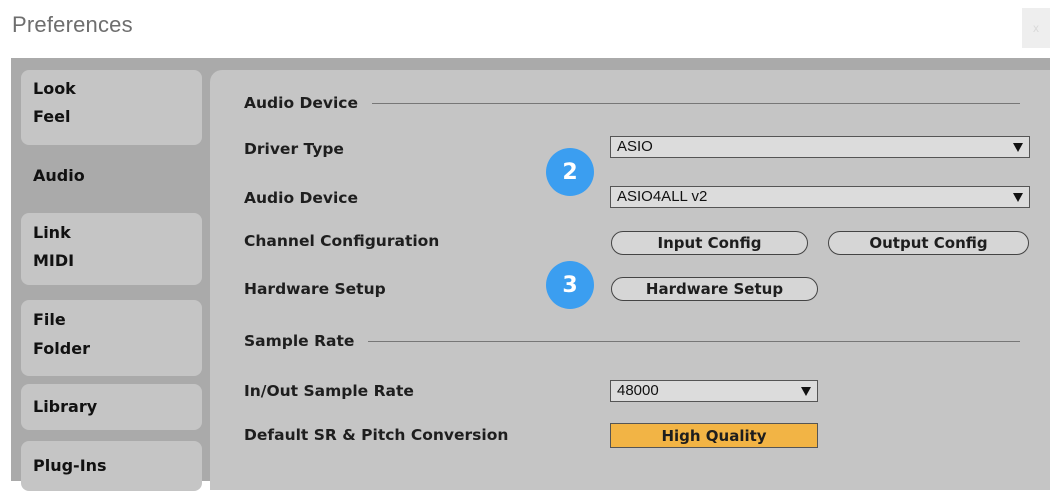 This screenshot has width=1050, height=491. Describe the element at coordinates (299, 341) in the screenshot. I see `sample-rate-section-title: Sample Rate` at that location.